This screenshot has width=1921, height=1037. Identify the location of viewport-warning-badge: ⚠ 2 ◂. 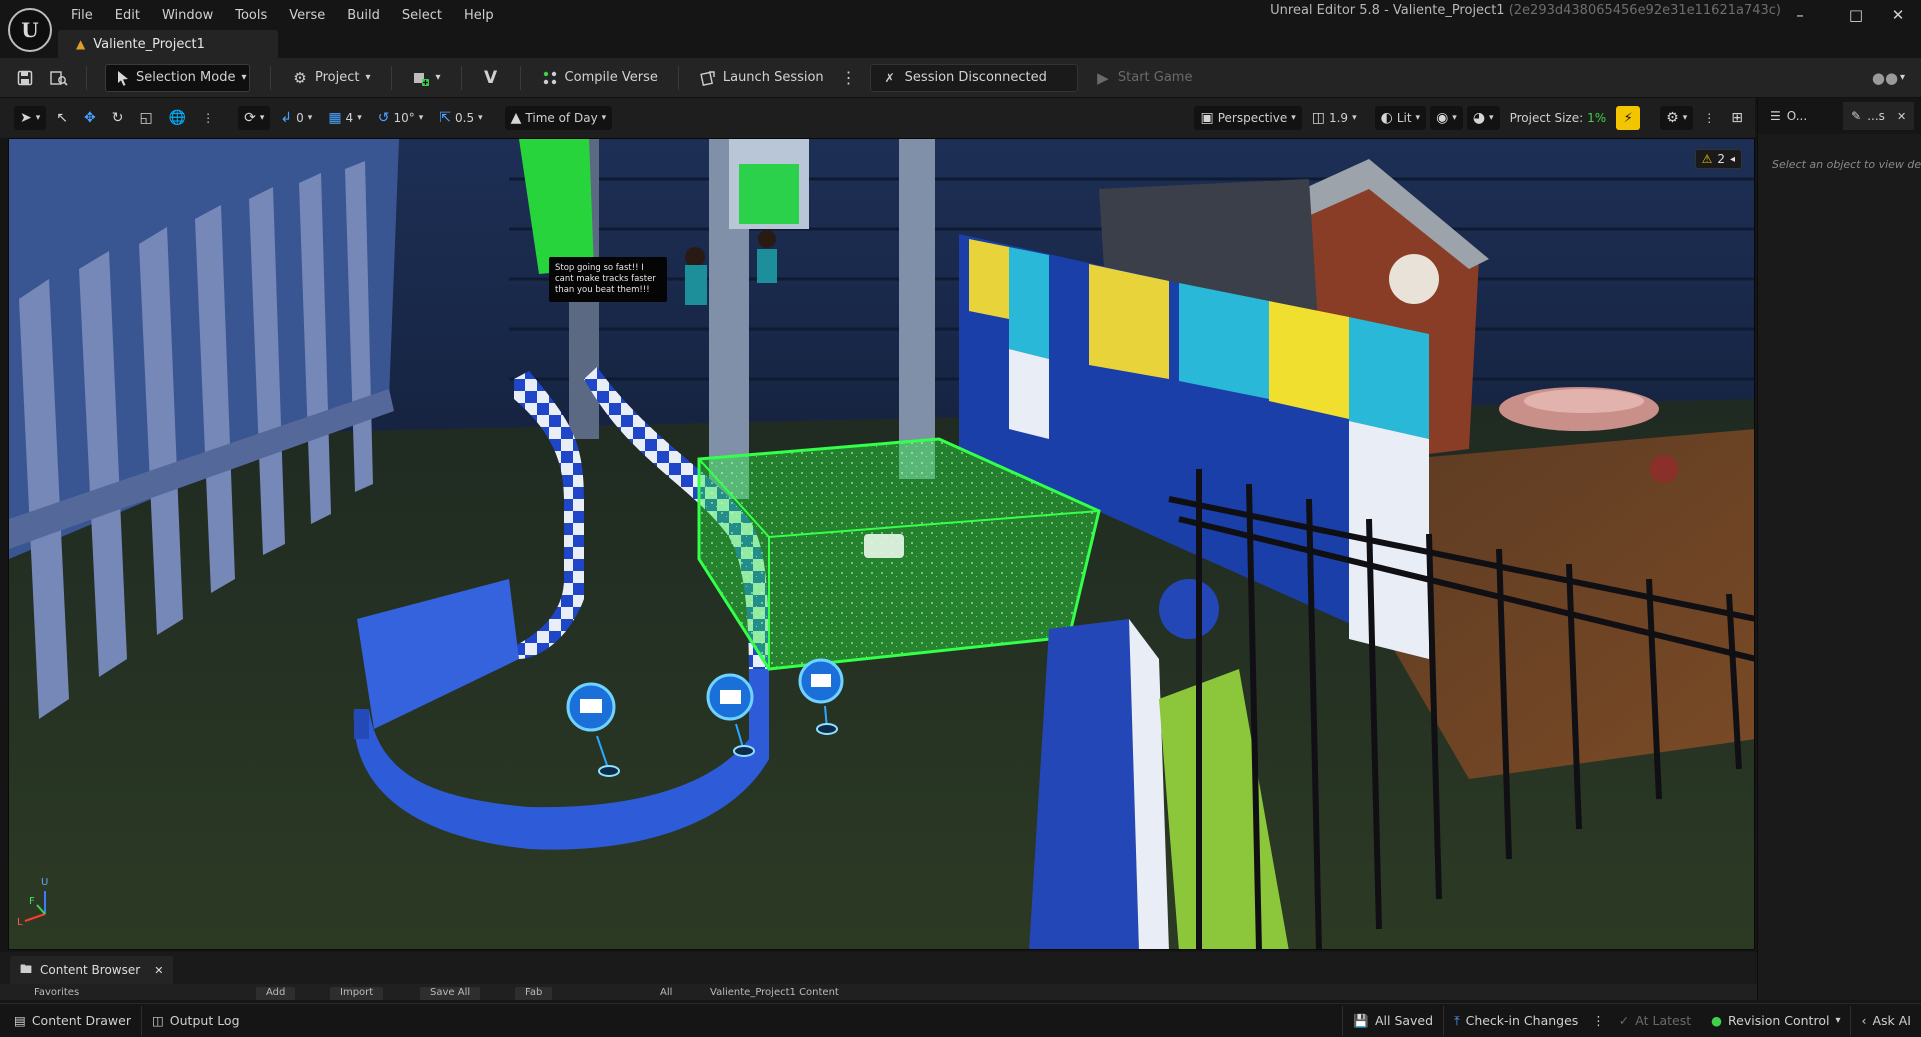
(1718, 159).